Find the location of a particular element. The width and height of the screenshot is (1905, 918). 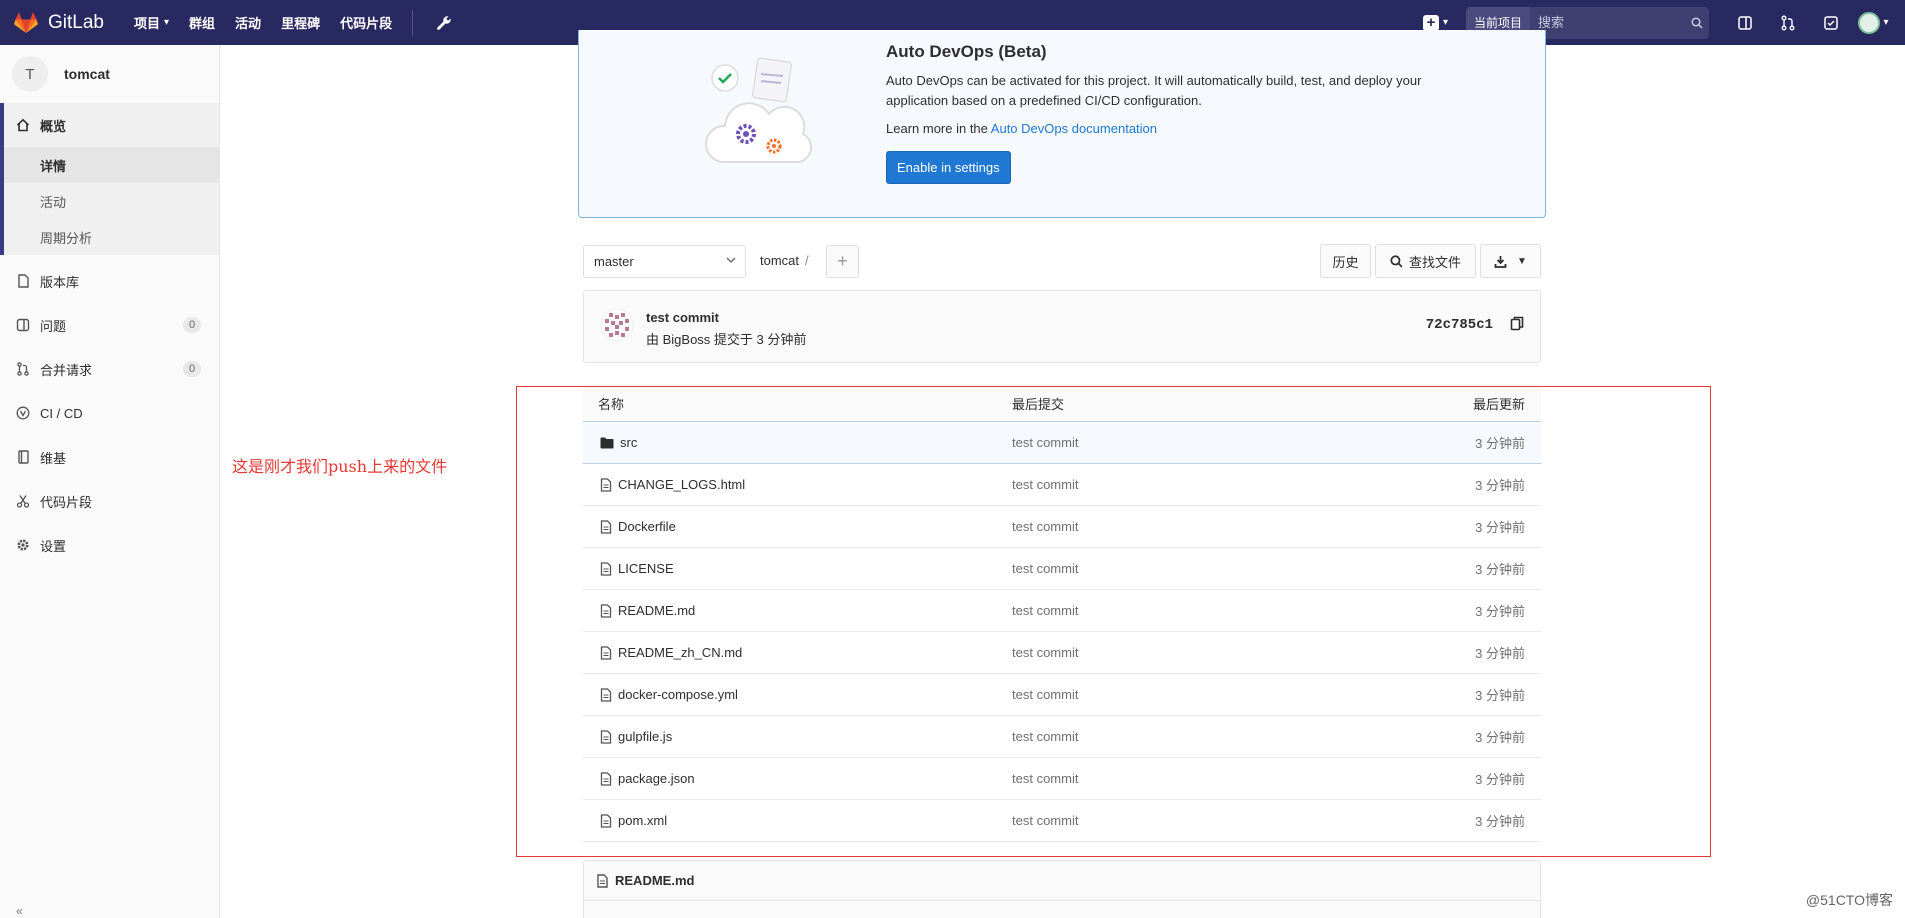

sidebar-item-wiki: 维基 is located at coordinates (109, 457).